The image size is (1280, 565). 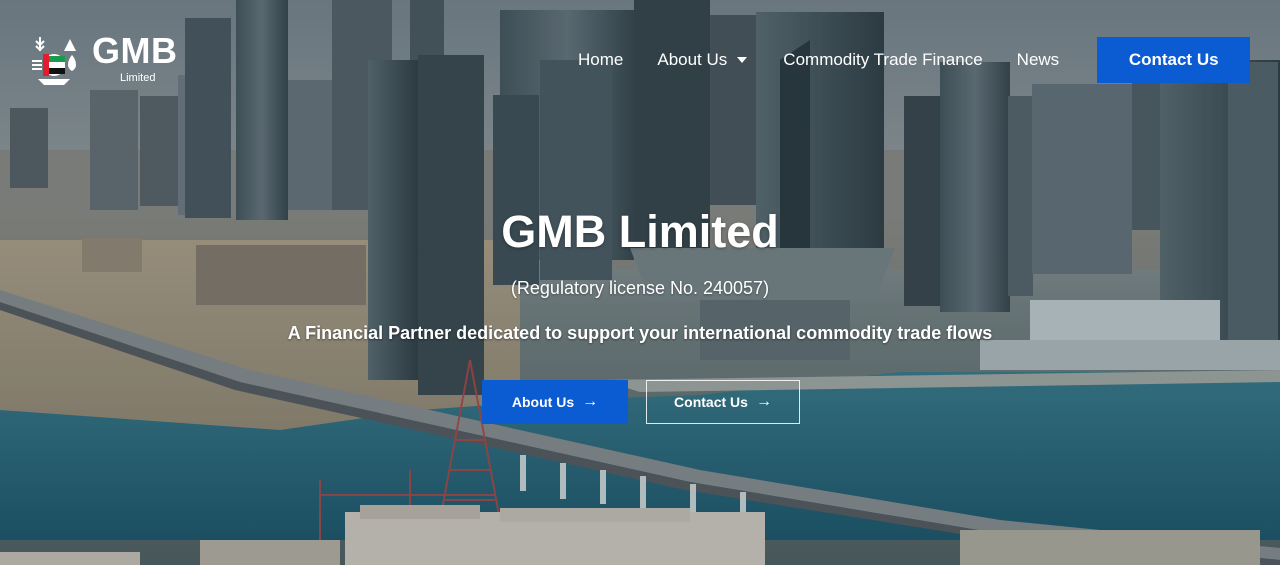 What do you see at coordinates (138, 78) in the screenshot?
I see `brand-sub: Limited` at bounding box center [138, 78].